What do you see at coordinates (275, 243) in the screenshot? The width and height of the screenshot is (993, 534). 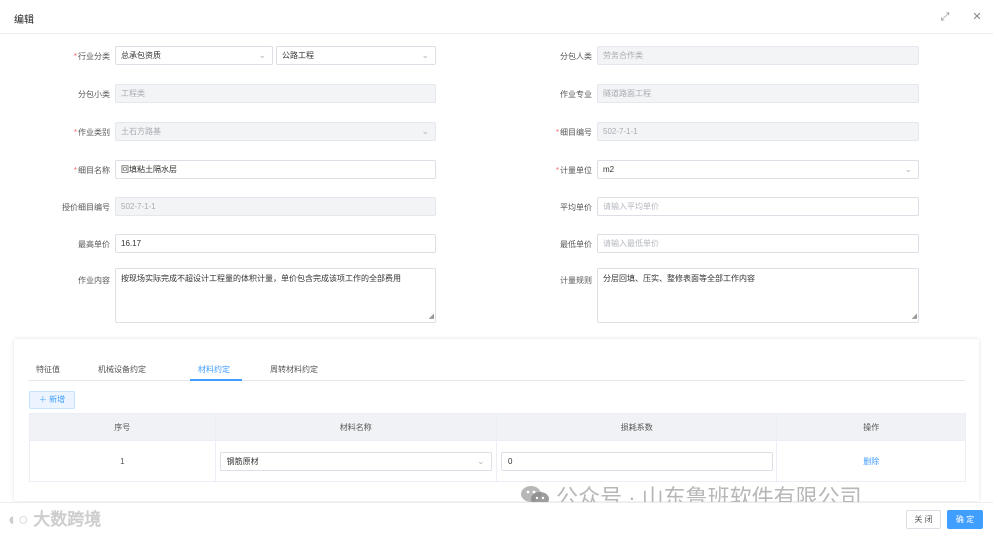 I see `max-price-input: 16.17` at bounding box center [275, 243].